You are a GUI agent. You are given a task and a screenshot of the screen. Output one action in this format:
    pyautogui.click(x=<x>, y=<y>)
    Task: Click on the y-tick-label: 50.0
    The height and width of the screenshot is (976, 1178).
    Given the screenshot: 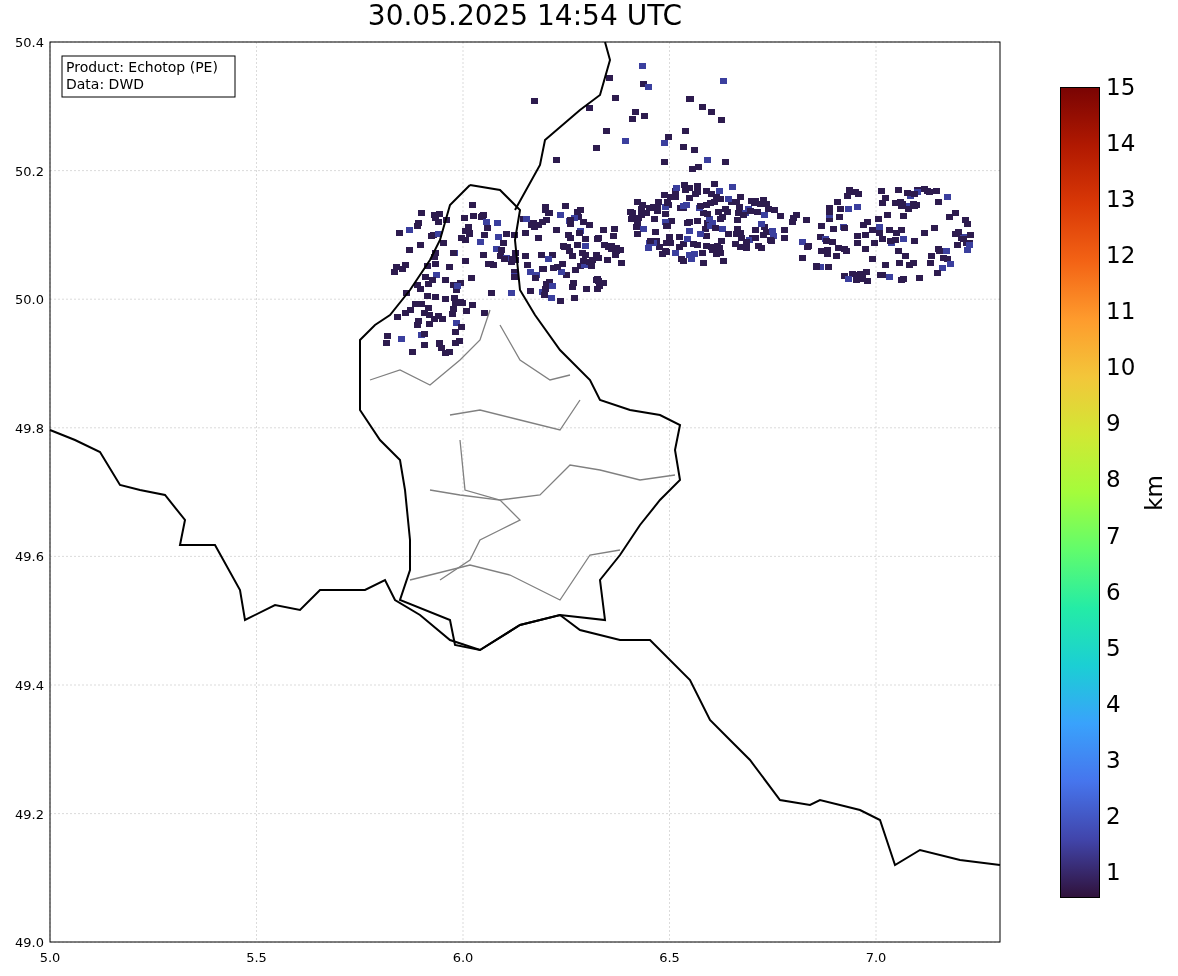 What is the action you would take?
    pyautogui.click(x=29, y=300)
    